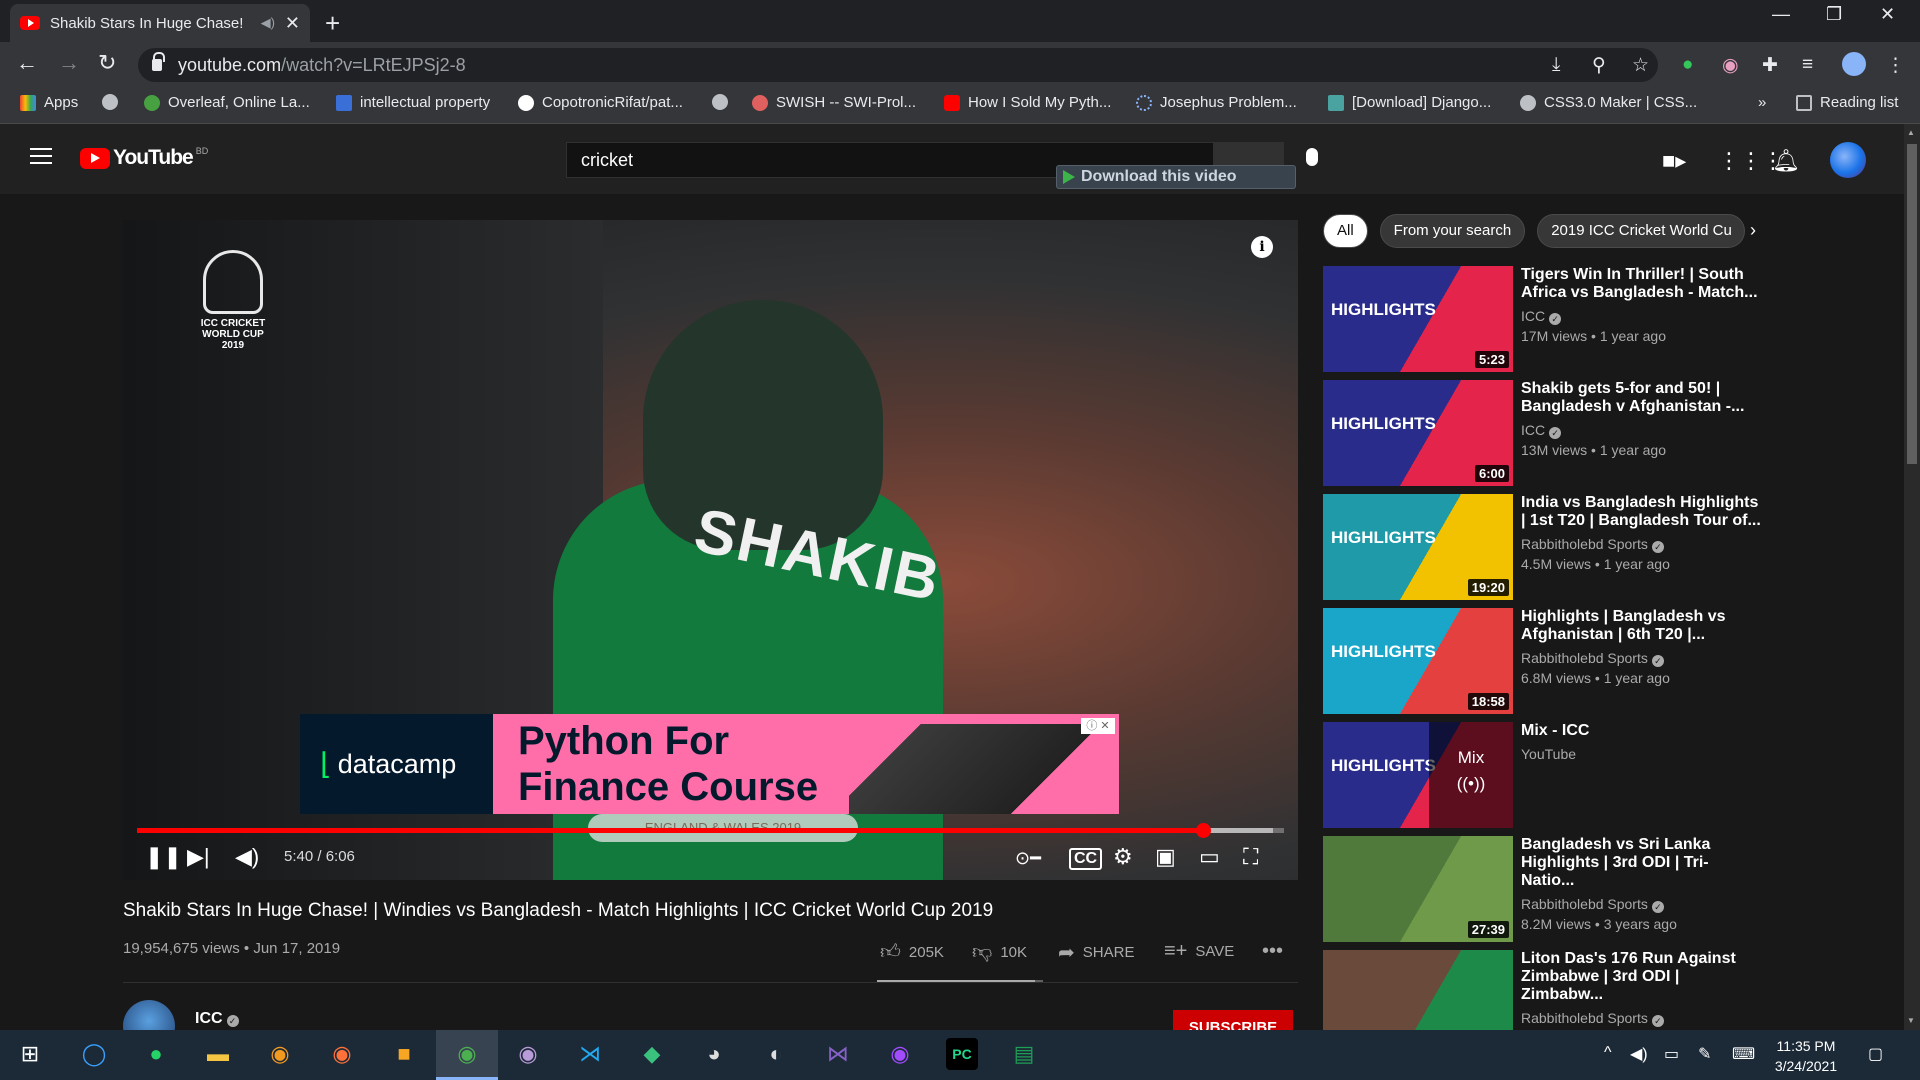  I want to click on miniplayer-icon: ▣, so click(1165, 857).